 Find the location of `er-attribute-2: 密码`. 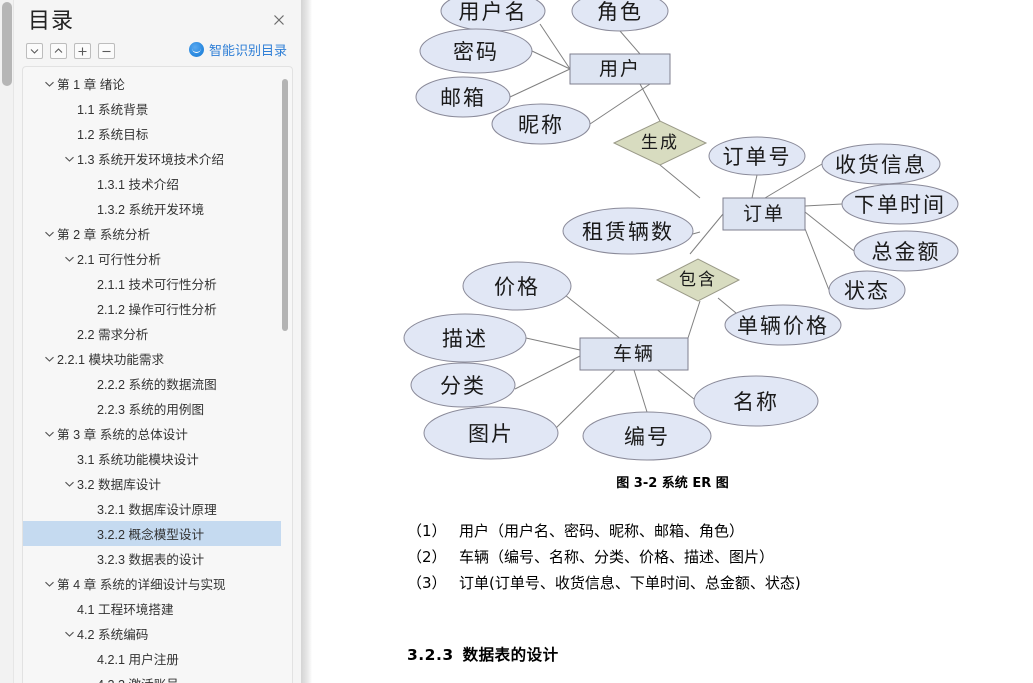

er-attribute-2: 密码 is located at coordinates (476, 51).